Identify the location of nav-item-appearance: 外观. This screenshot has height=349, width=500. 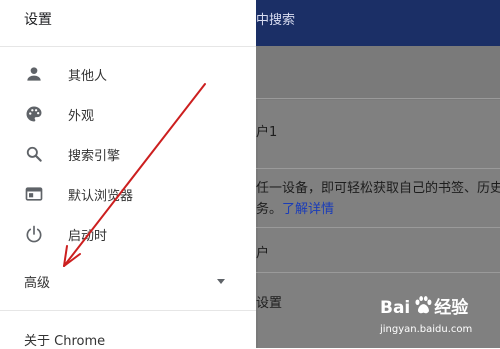
(128, 114).